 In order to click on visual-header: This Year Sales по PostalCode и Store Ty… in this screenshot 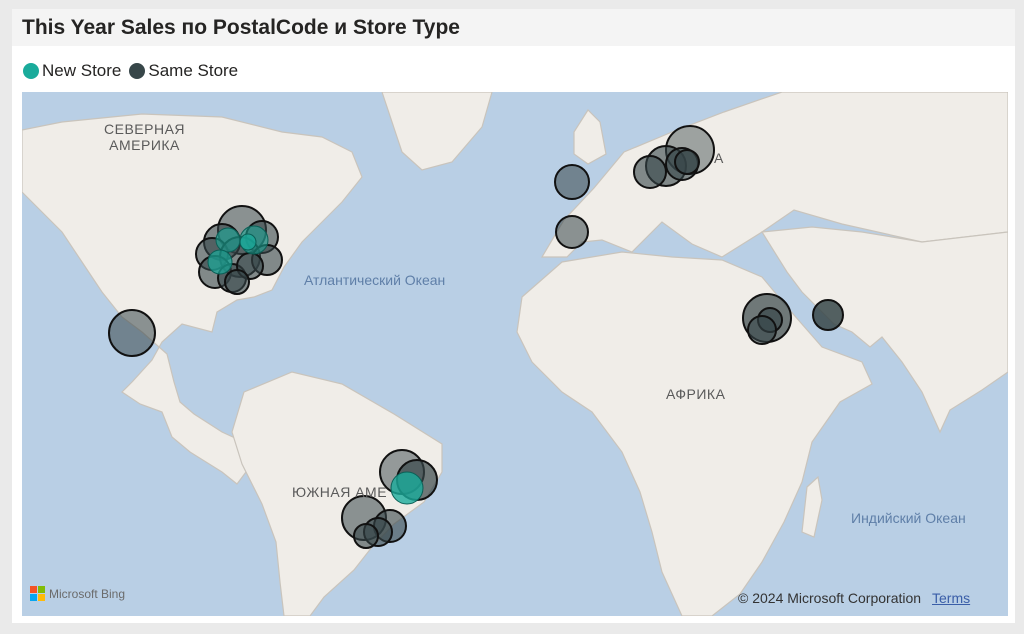, I will do `click(513, 27)`.